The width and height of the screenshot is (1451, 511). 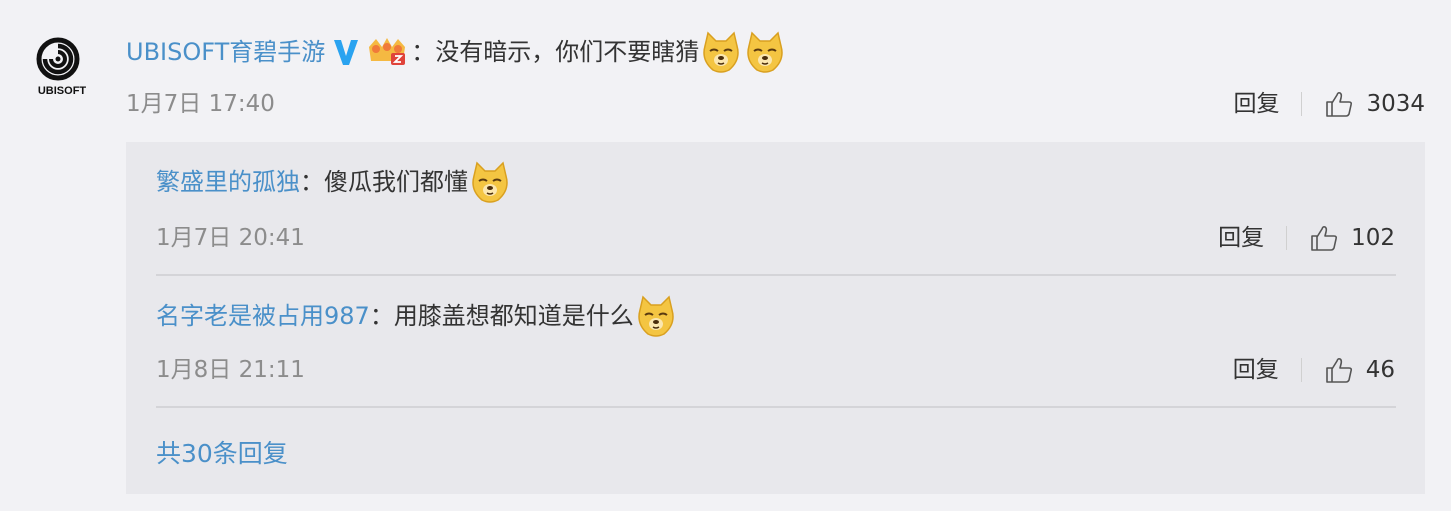 I want to click on like-count: 102, so click(x=1373, y=238).